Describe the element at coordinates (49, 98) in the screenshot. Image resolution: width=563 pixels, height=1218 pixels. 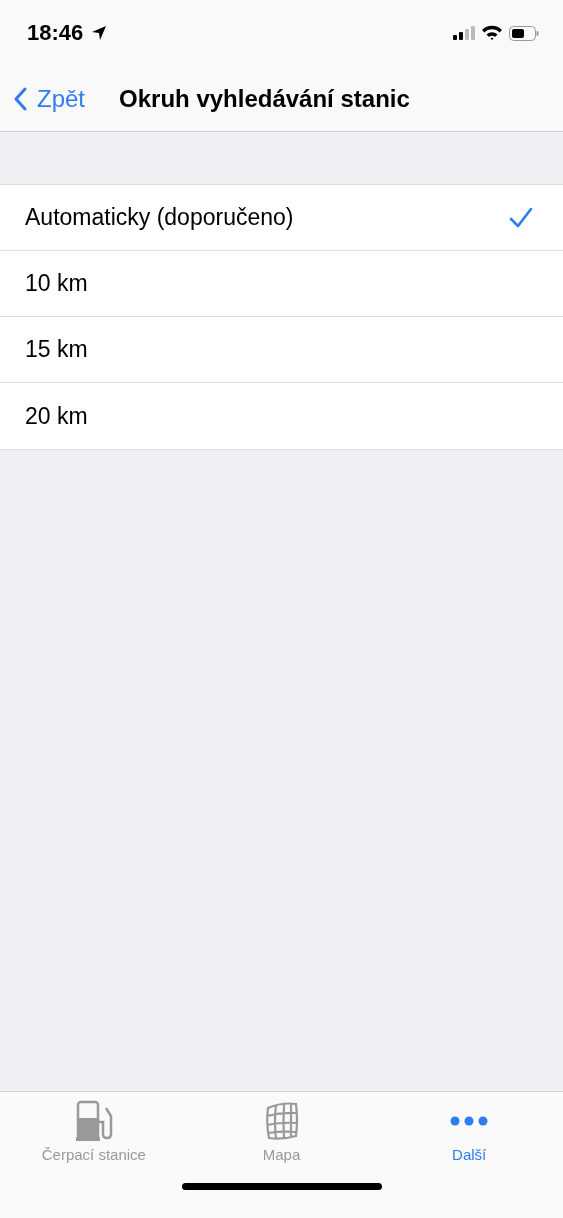
I see `back-button: Zpět` at that location.